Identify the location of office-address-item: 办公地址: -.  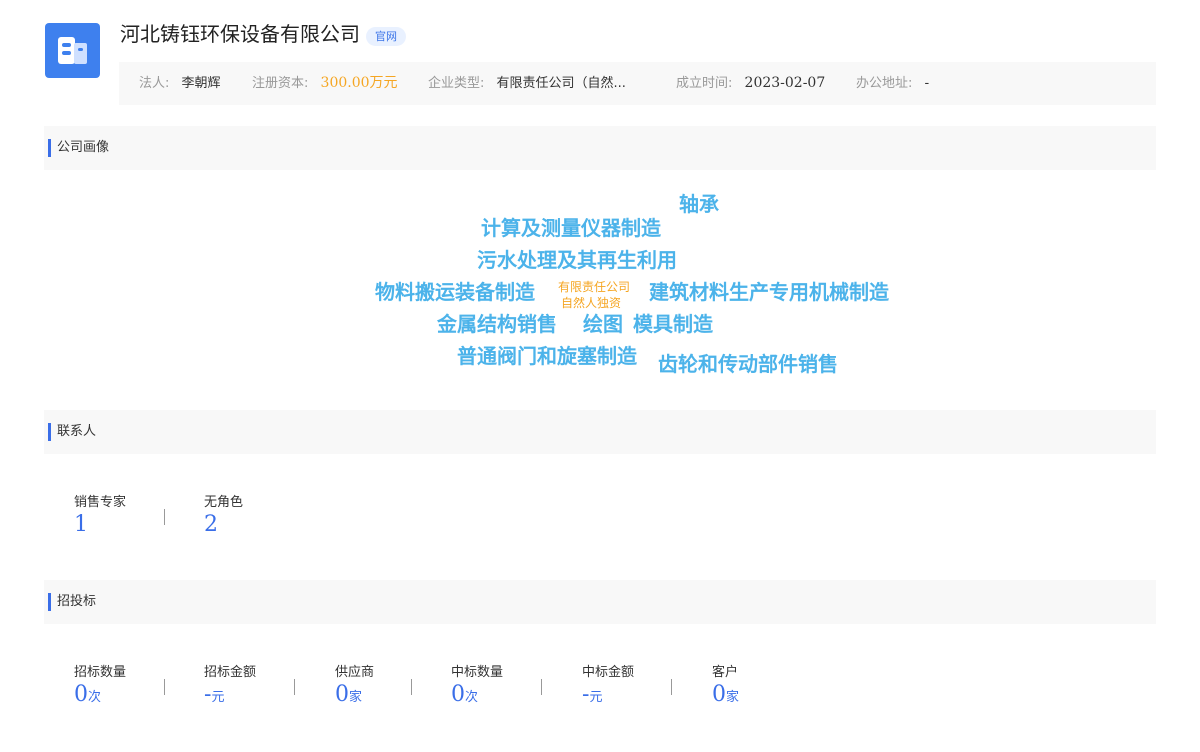
(892, 83).